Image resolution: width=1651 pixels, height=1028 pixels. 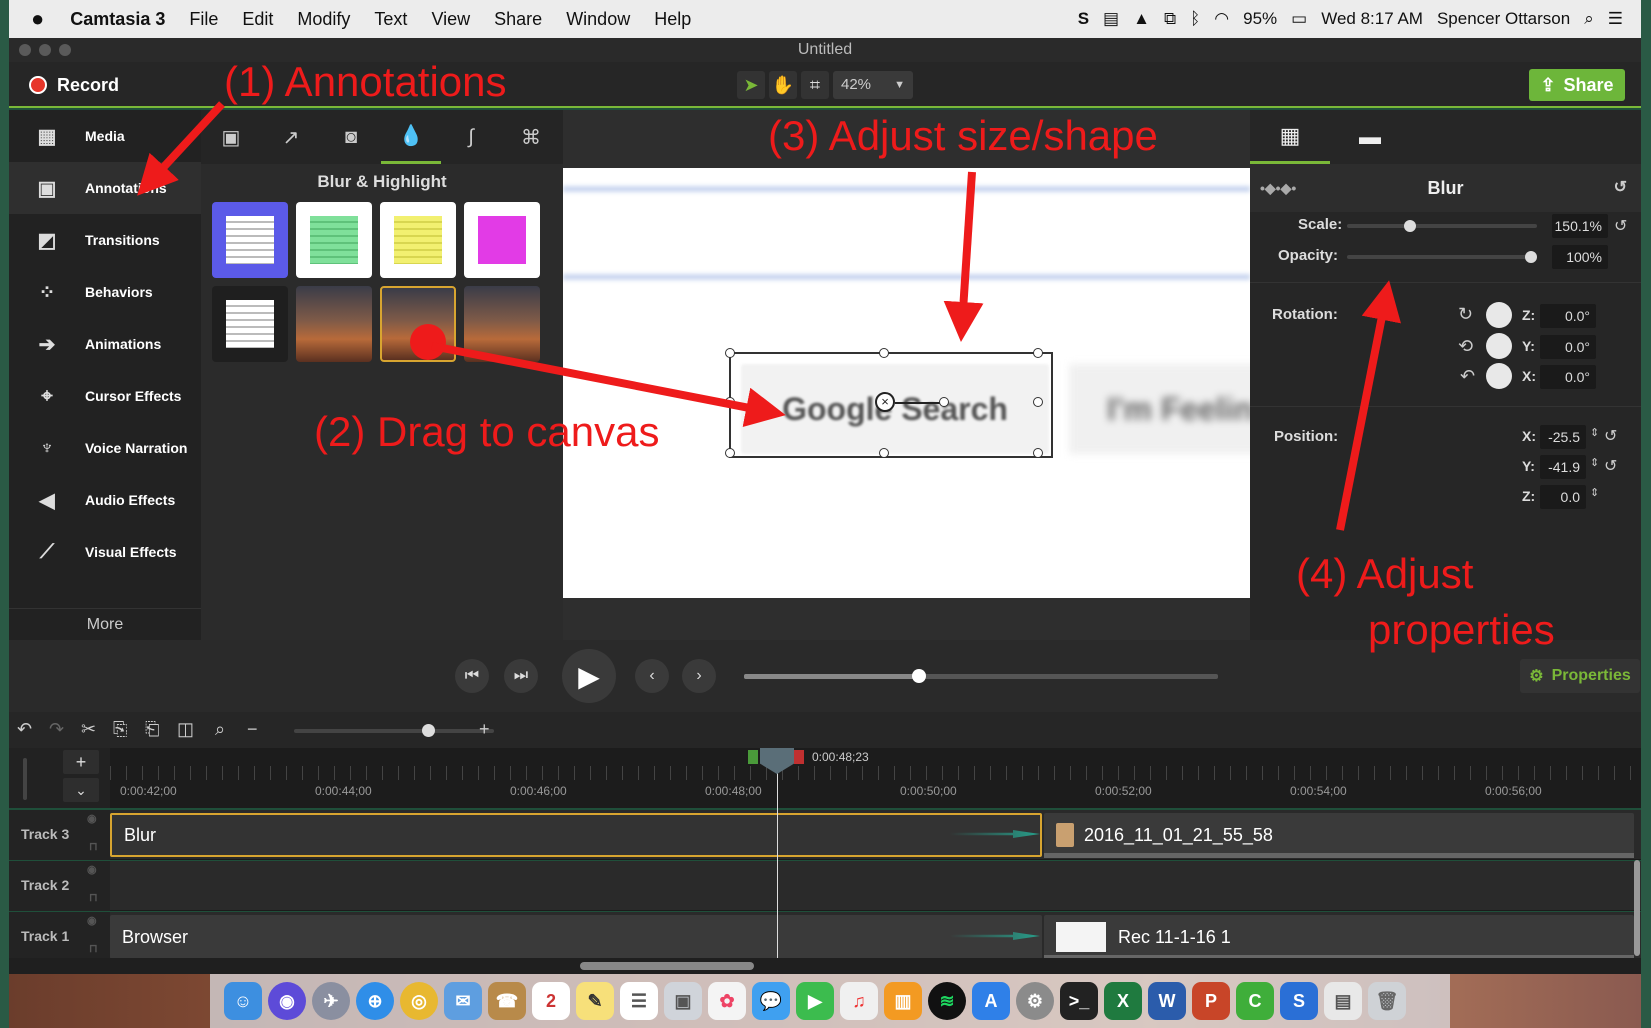 I want to click on arrow-step1, so click(x=181, y=148).